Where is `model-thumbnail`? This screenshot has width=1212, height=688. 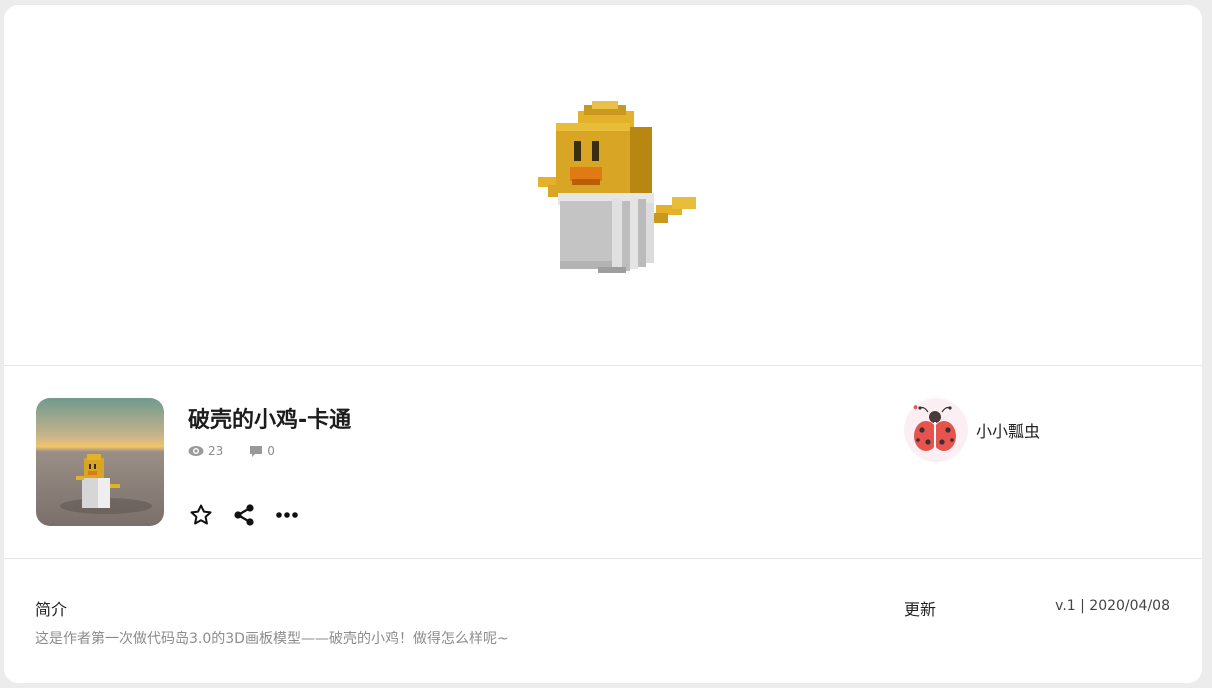 model-thumbnail is located at coordinates (100, 462).